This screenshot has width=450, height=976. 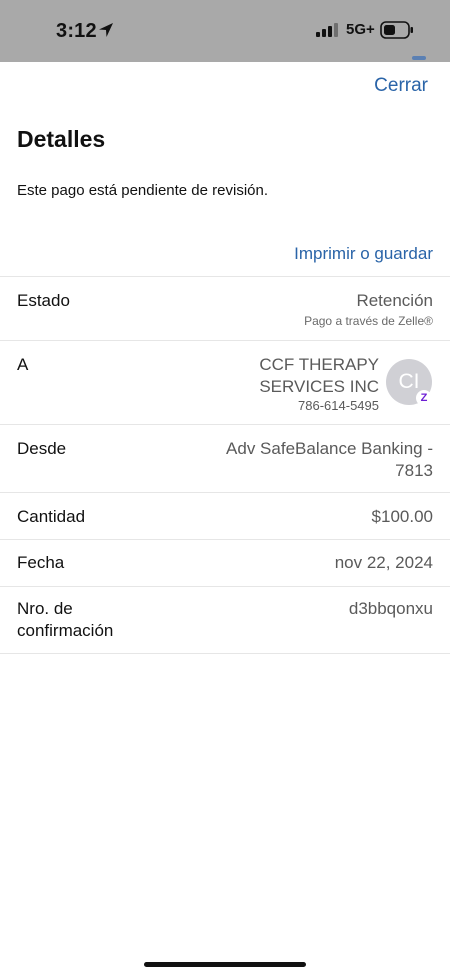 What do you see at coordinates (368, 321) in the screenshot?
I see `payment-method-note: Pago a través de Zelle®` at bounding box center [368, 321].